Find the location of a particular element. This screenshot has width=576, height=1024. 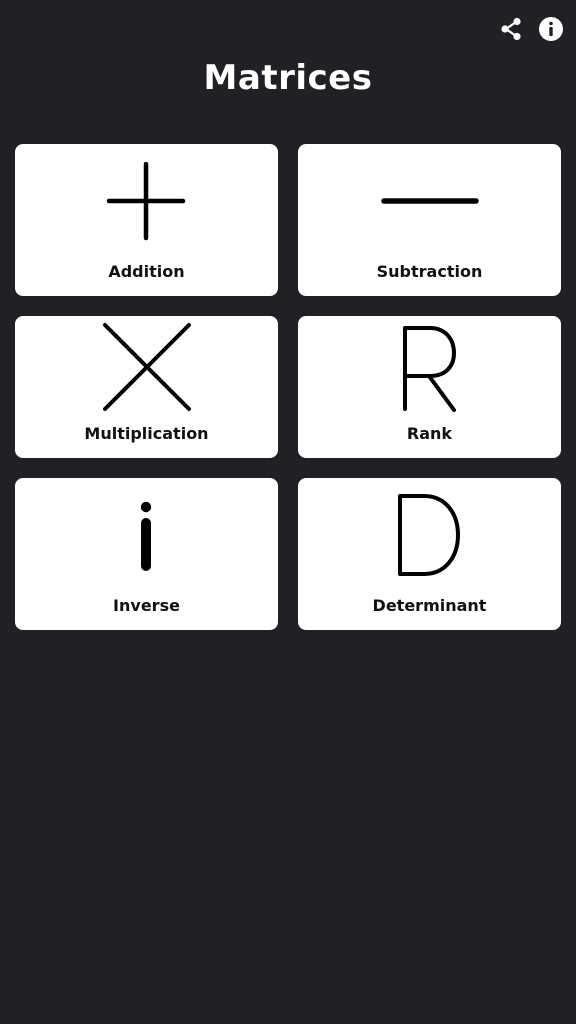

multiplication-label: Multiplication is located at coordinates (146, 433).